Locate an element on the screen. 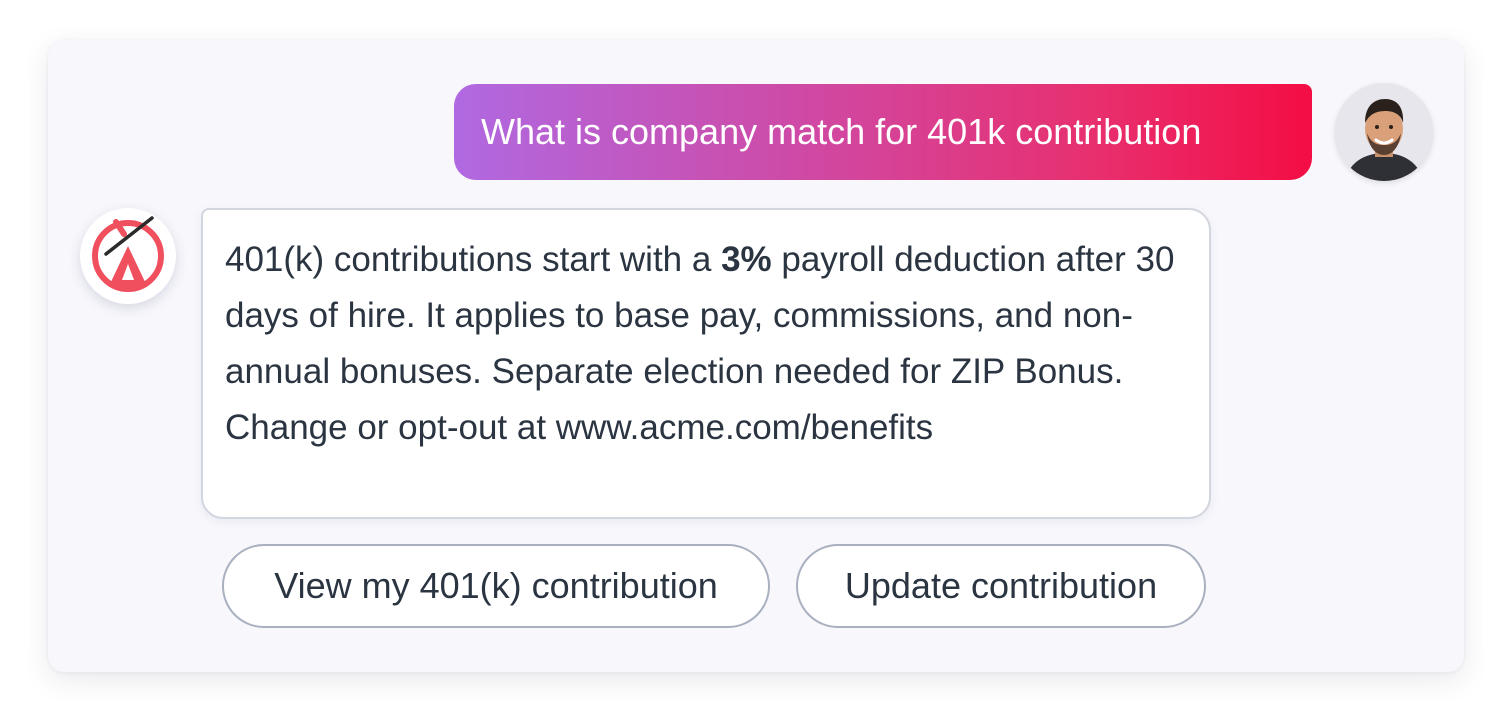 The width and height of the screenshot is (1512, 728). user-avatar is located at coordinates (1384, 132).